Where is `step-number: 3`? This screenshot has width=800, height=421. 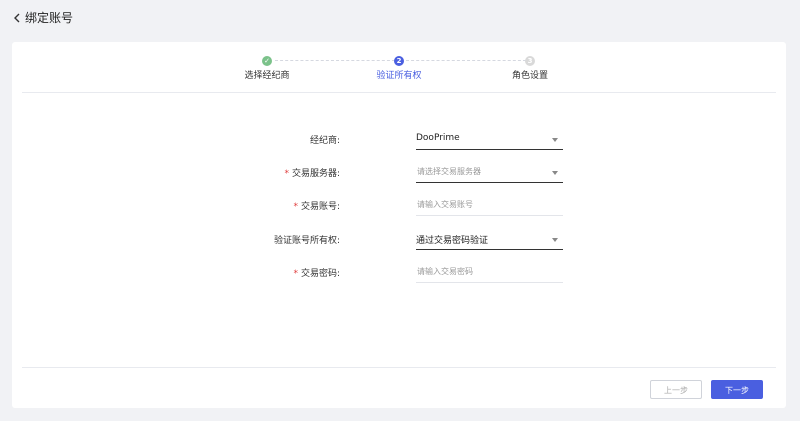 step-number: 3 is located at coordinates (530, 61).